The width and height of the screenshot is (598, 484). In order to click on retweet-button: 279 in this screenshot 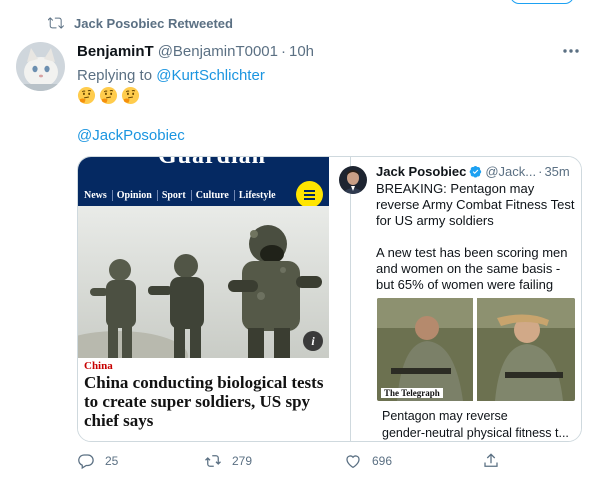, I will do `click(228, 461)`.